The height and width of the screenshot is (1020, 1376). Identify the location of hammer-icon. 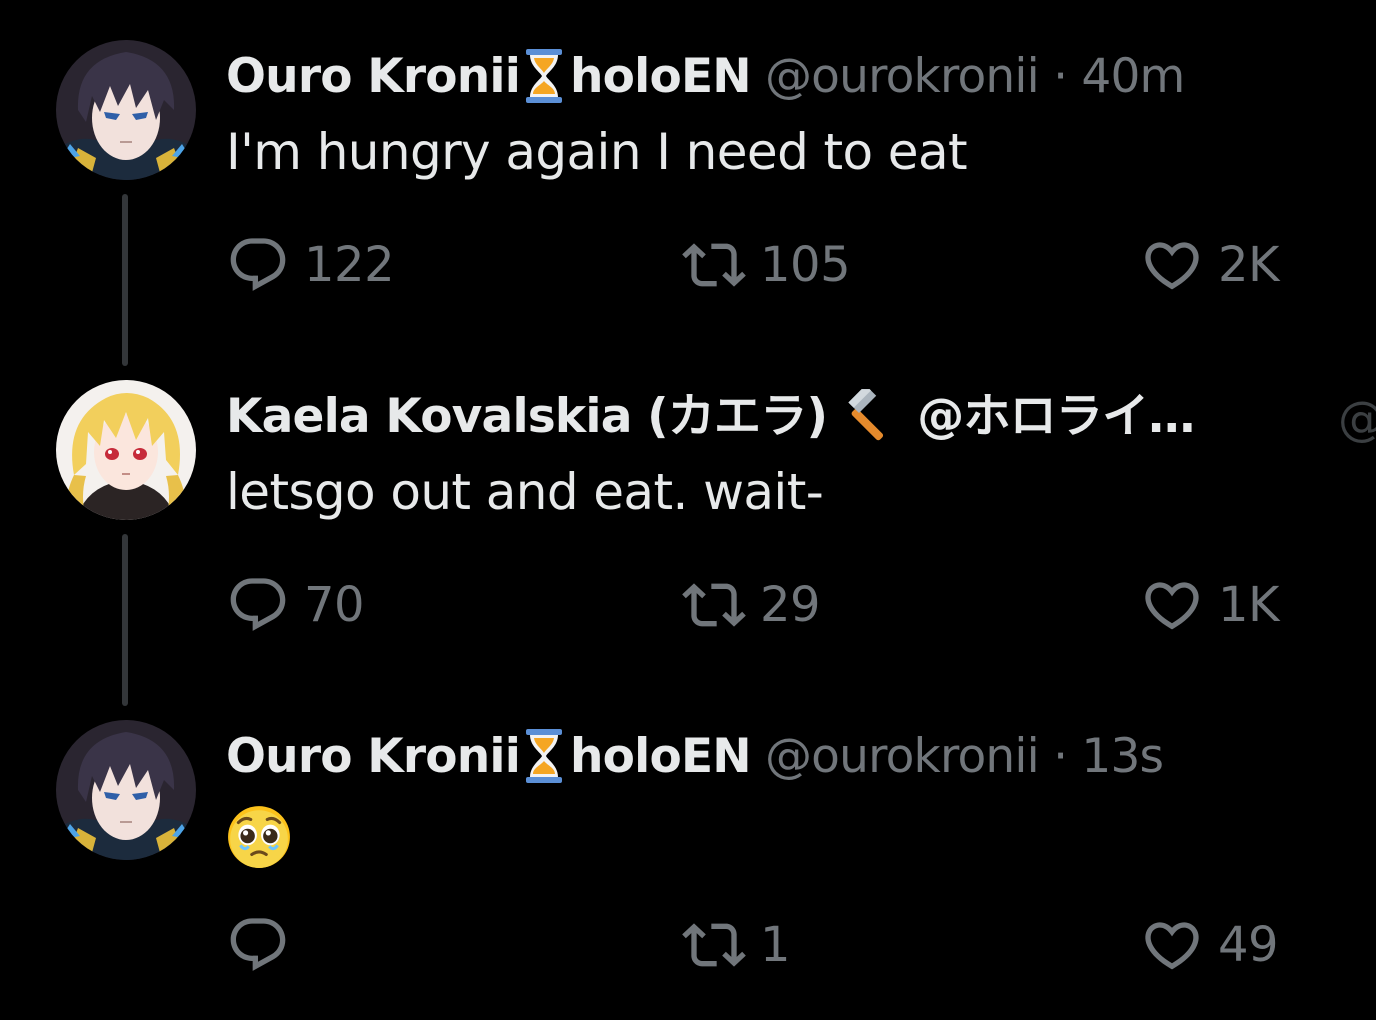
(867, 416).